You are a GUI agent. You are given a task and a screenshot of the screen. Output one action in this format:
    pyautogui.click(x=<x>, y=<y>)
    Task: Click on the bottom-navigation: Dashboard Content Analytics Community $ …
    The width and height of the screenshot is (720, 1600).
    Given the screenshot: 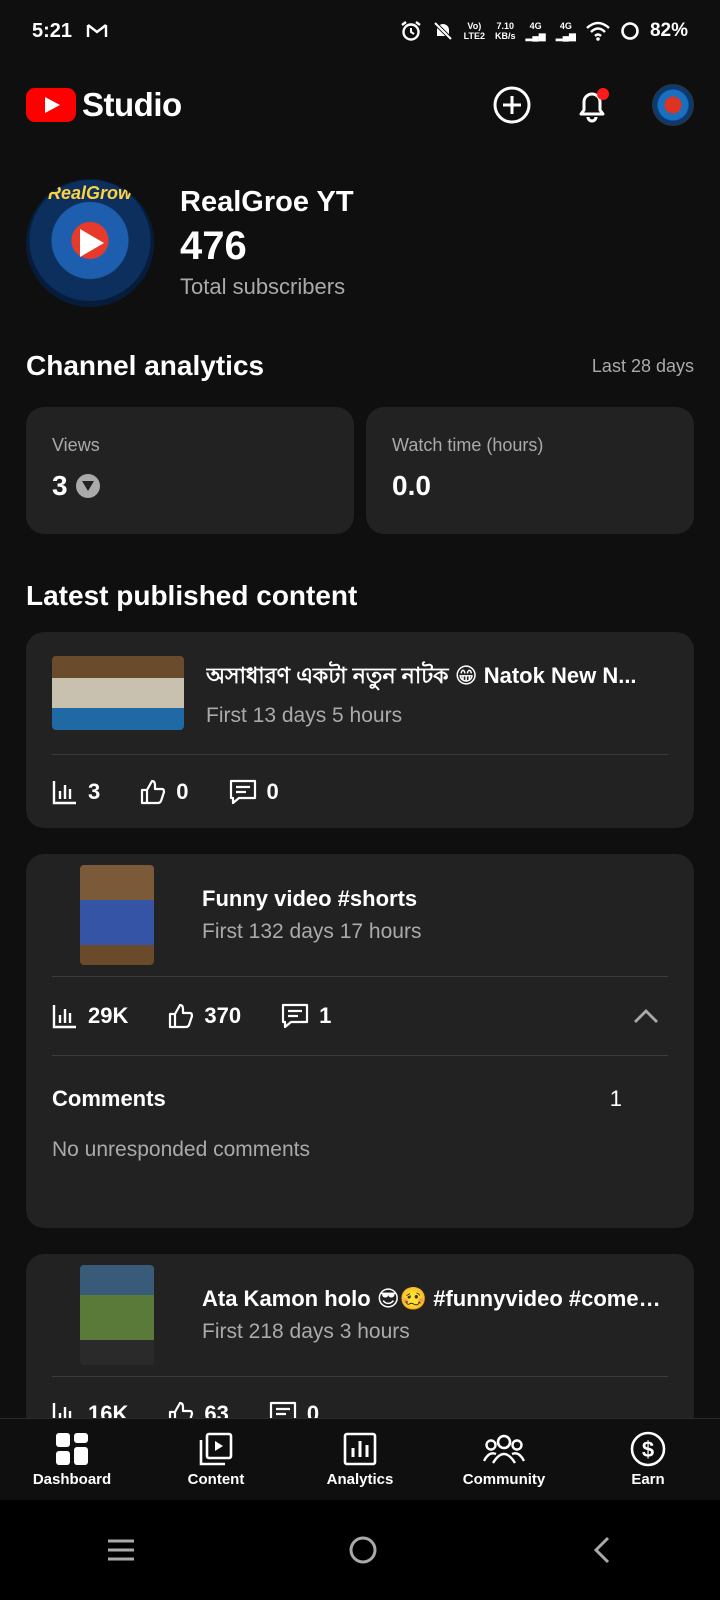 What is the action you would take?
    pyautogui.click(x=360, y=1459)
    